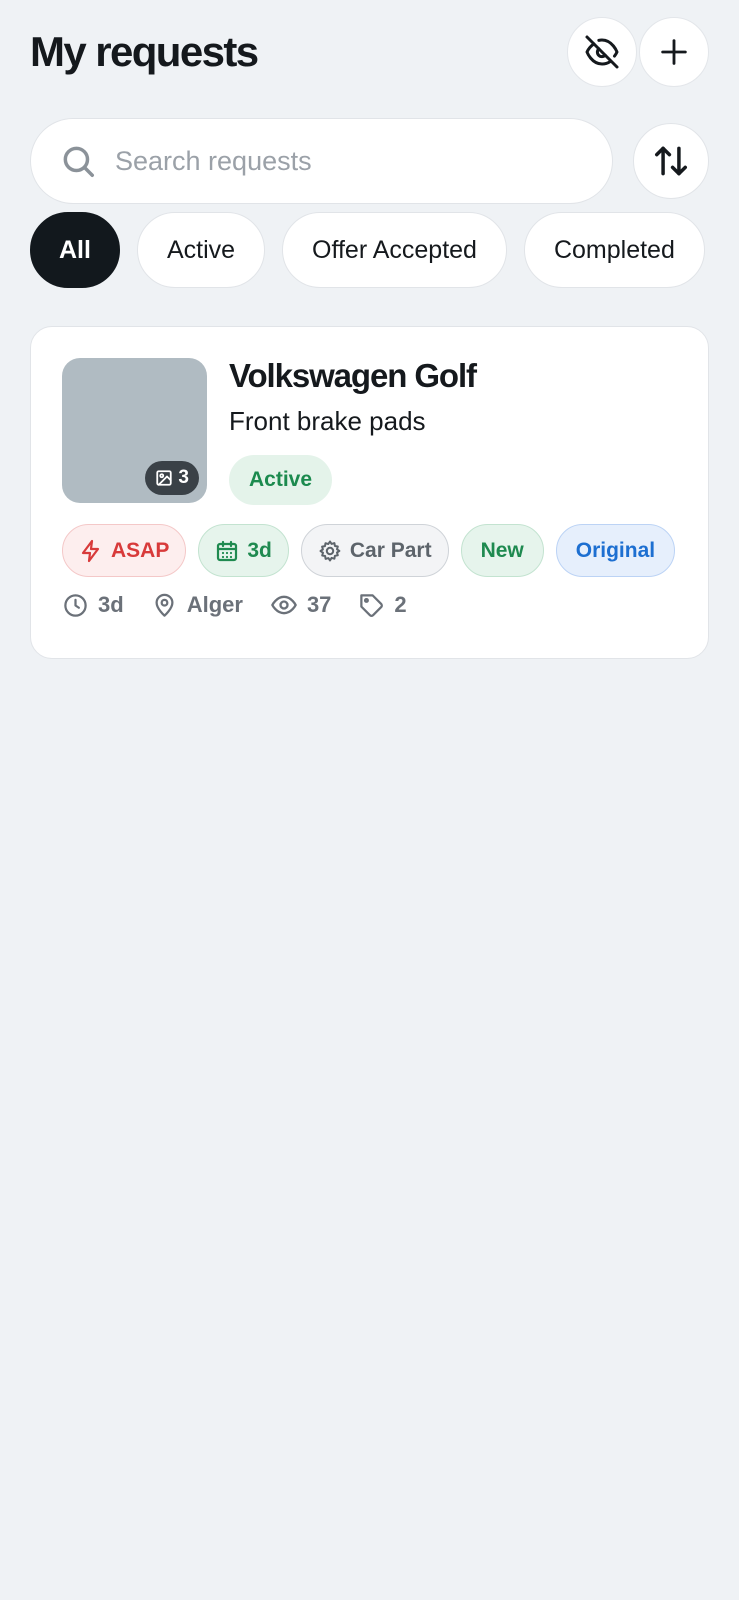 This screenshot has height=1600, width=739. What do you see at coordinates (75, 605) in the screenshot?
I see `clock-icon` at bounding box center [75, 605].